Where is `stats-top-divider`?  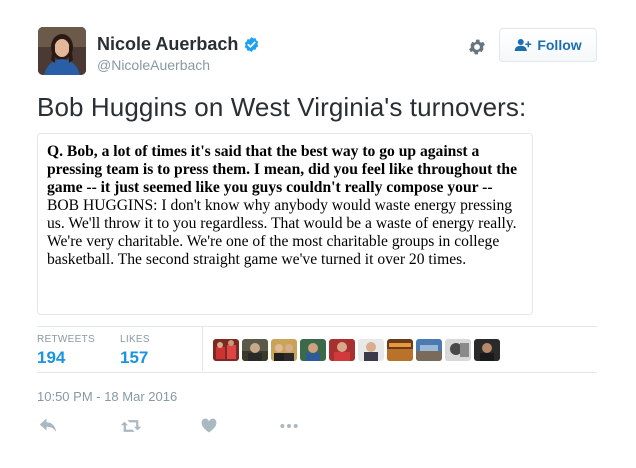 stats-top-divider is located at coordinates (317, 326).